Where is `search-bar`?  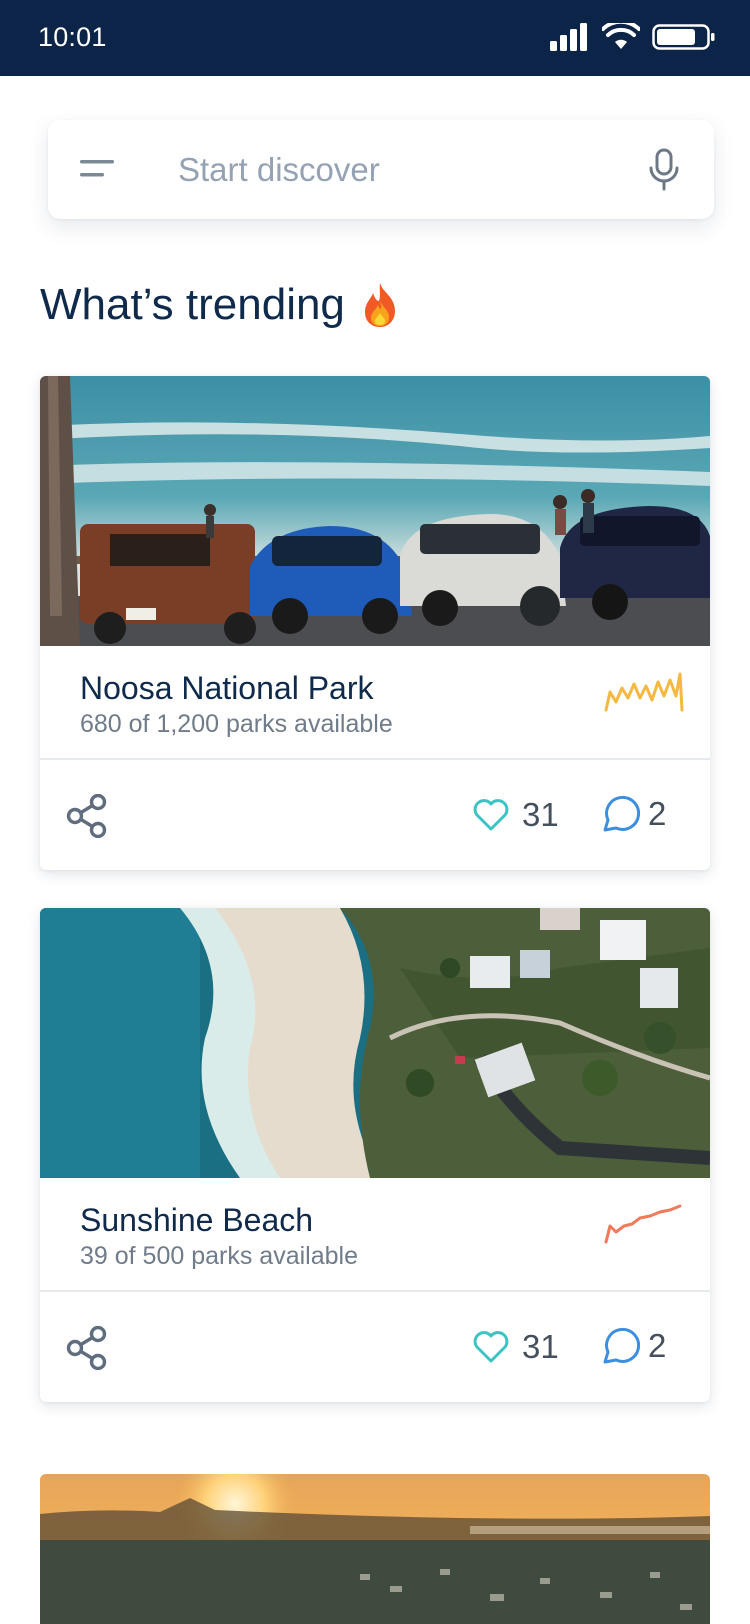
search-bar is located at coordinates (381, 169).